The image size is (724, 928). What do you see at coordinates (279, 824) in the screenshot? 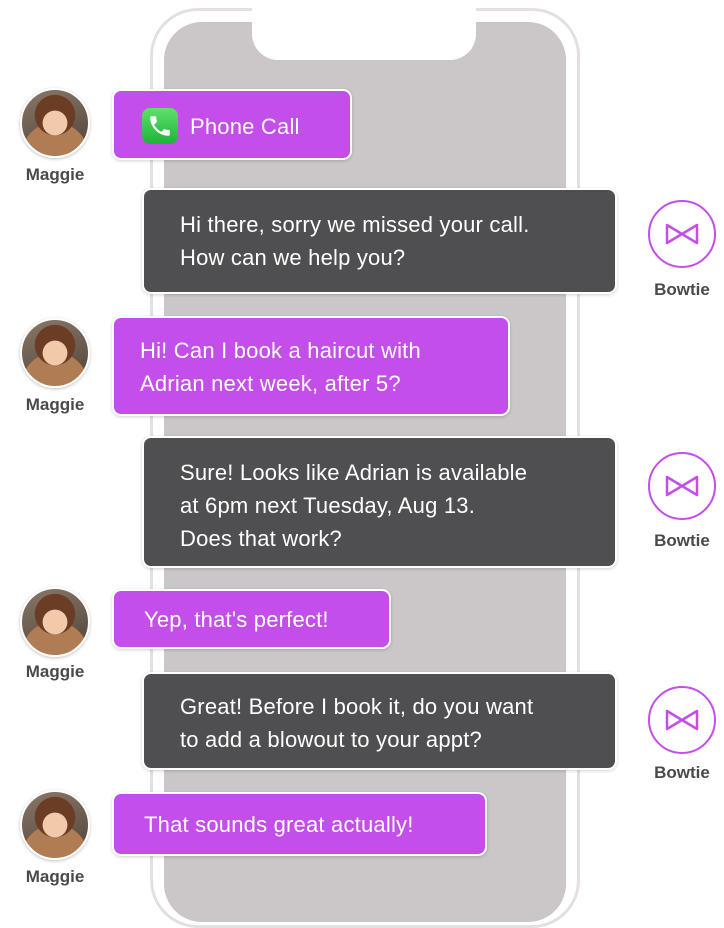
I see `message-line: That sounds great actually!` at bounding box center [279, 824].